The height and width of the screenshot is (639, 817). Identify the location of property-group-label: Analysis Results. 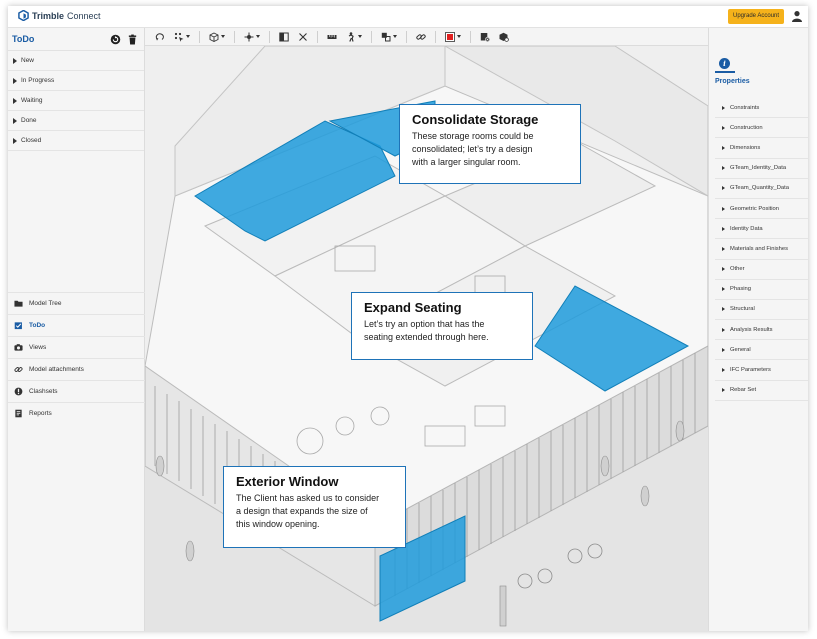
(751, 329).